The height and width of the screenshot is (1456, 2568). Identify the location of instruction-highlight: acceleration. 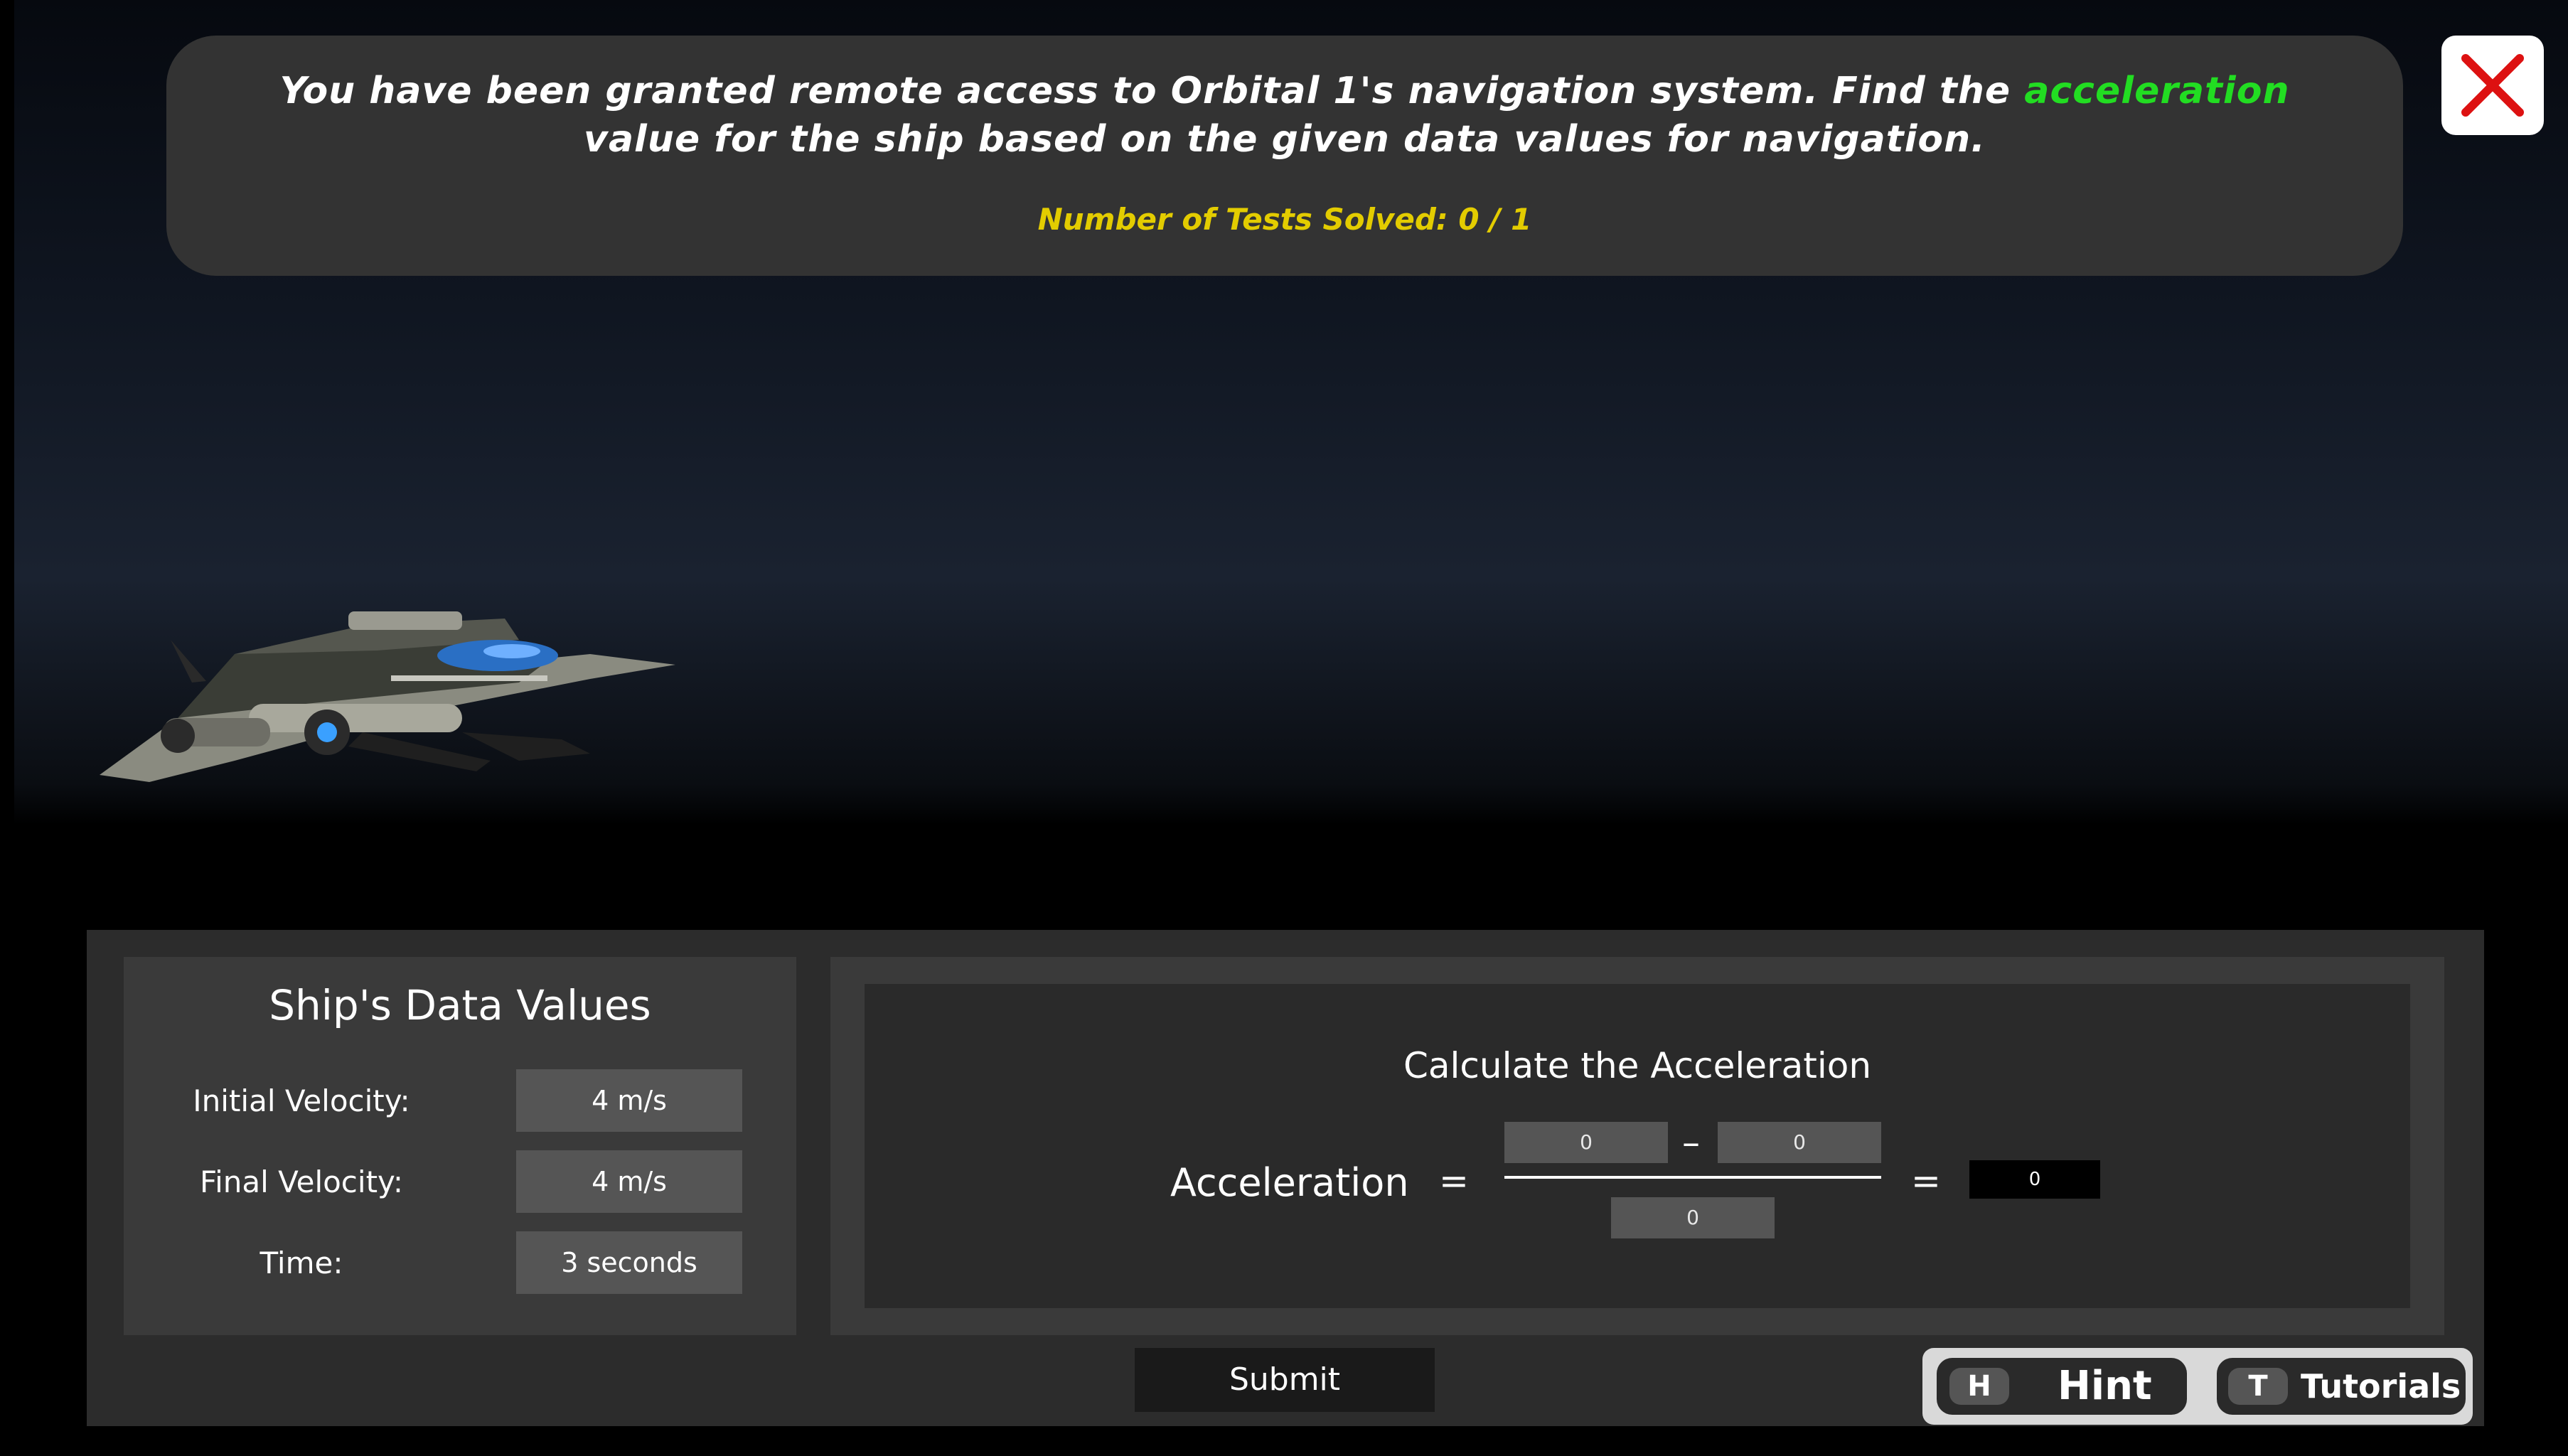
(2157, 91).